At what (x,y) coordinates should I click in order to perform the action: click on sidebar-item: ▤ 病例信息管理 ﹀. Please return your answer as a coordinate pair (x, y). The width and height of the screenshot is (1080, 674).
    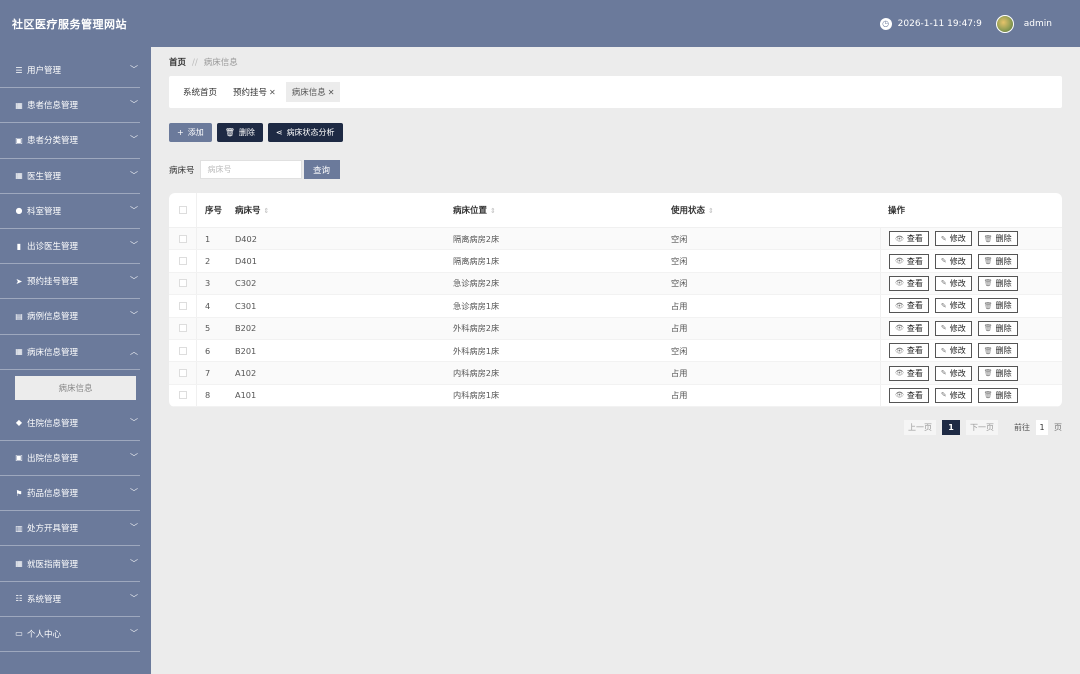
    Looking at the image, I should click on (70, 317).